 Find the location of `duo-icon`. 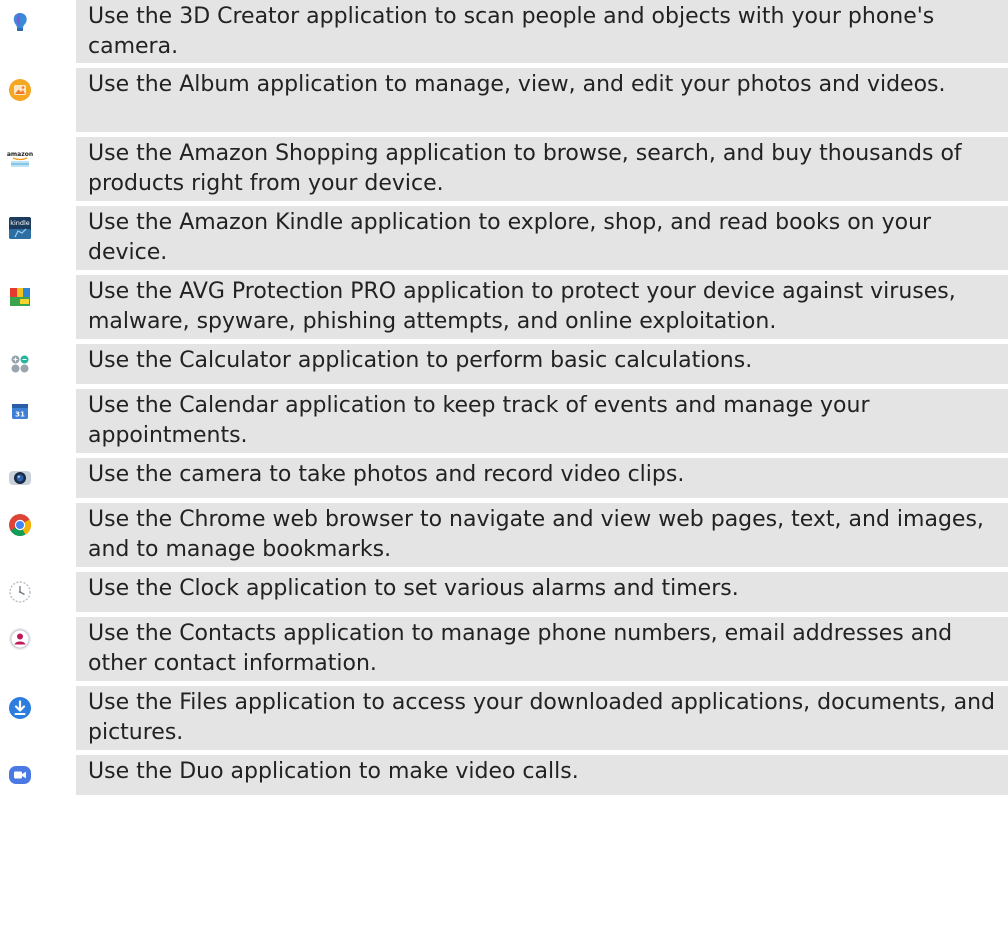

duo-icon is located at coordinates (20, 775).